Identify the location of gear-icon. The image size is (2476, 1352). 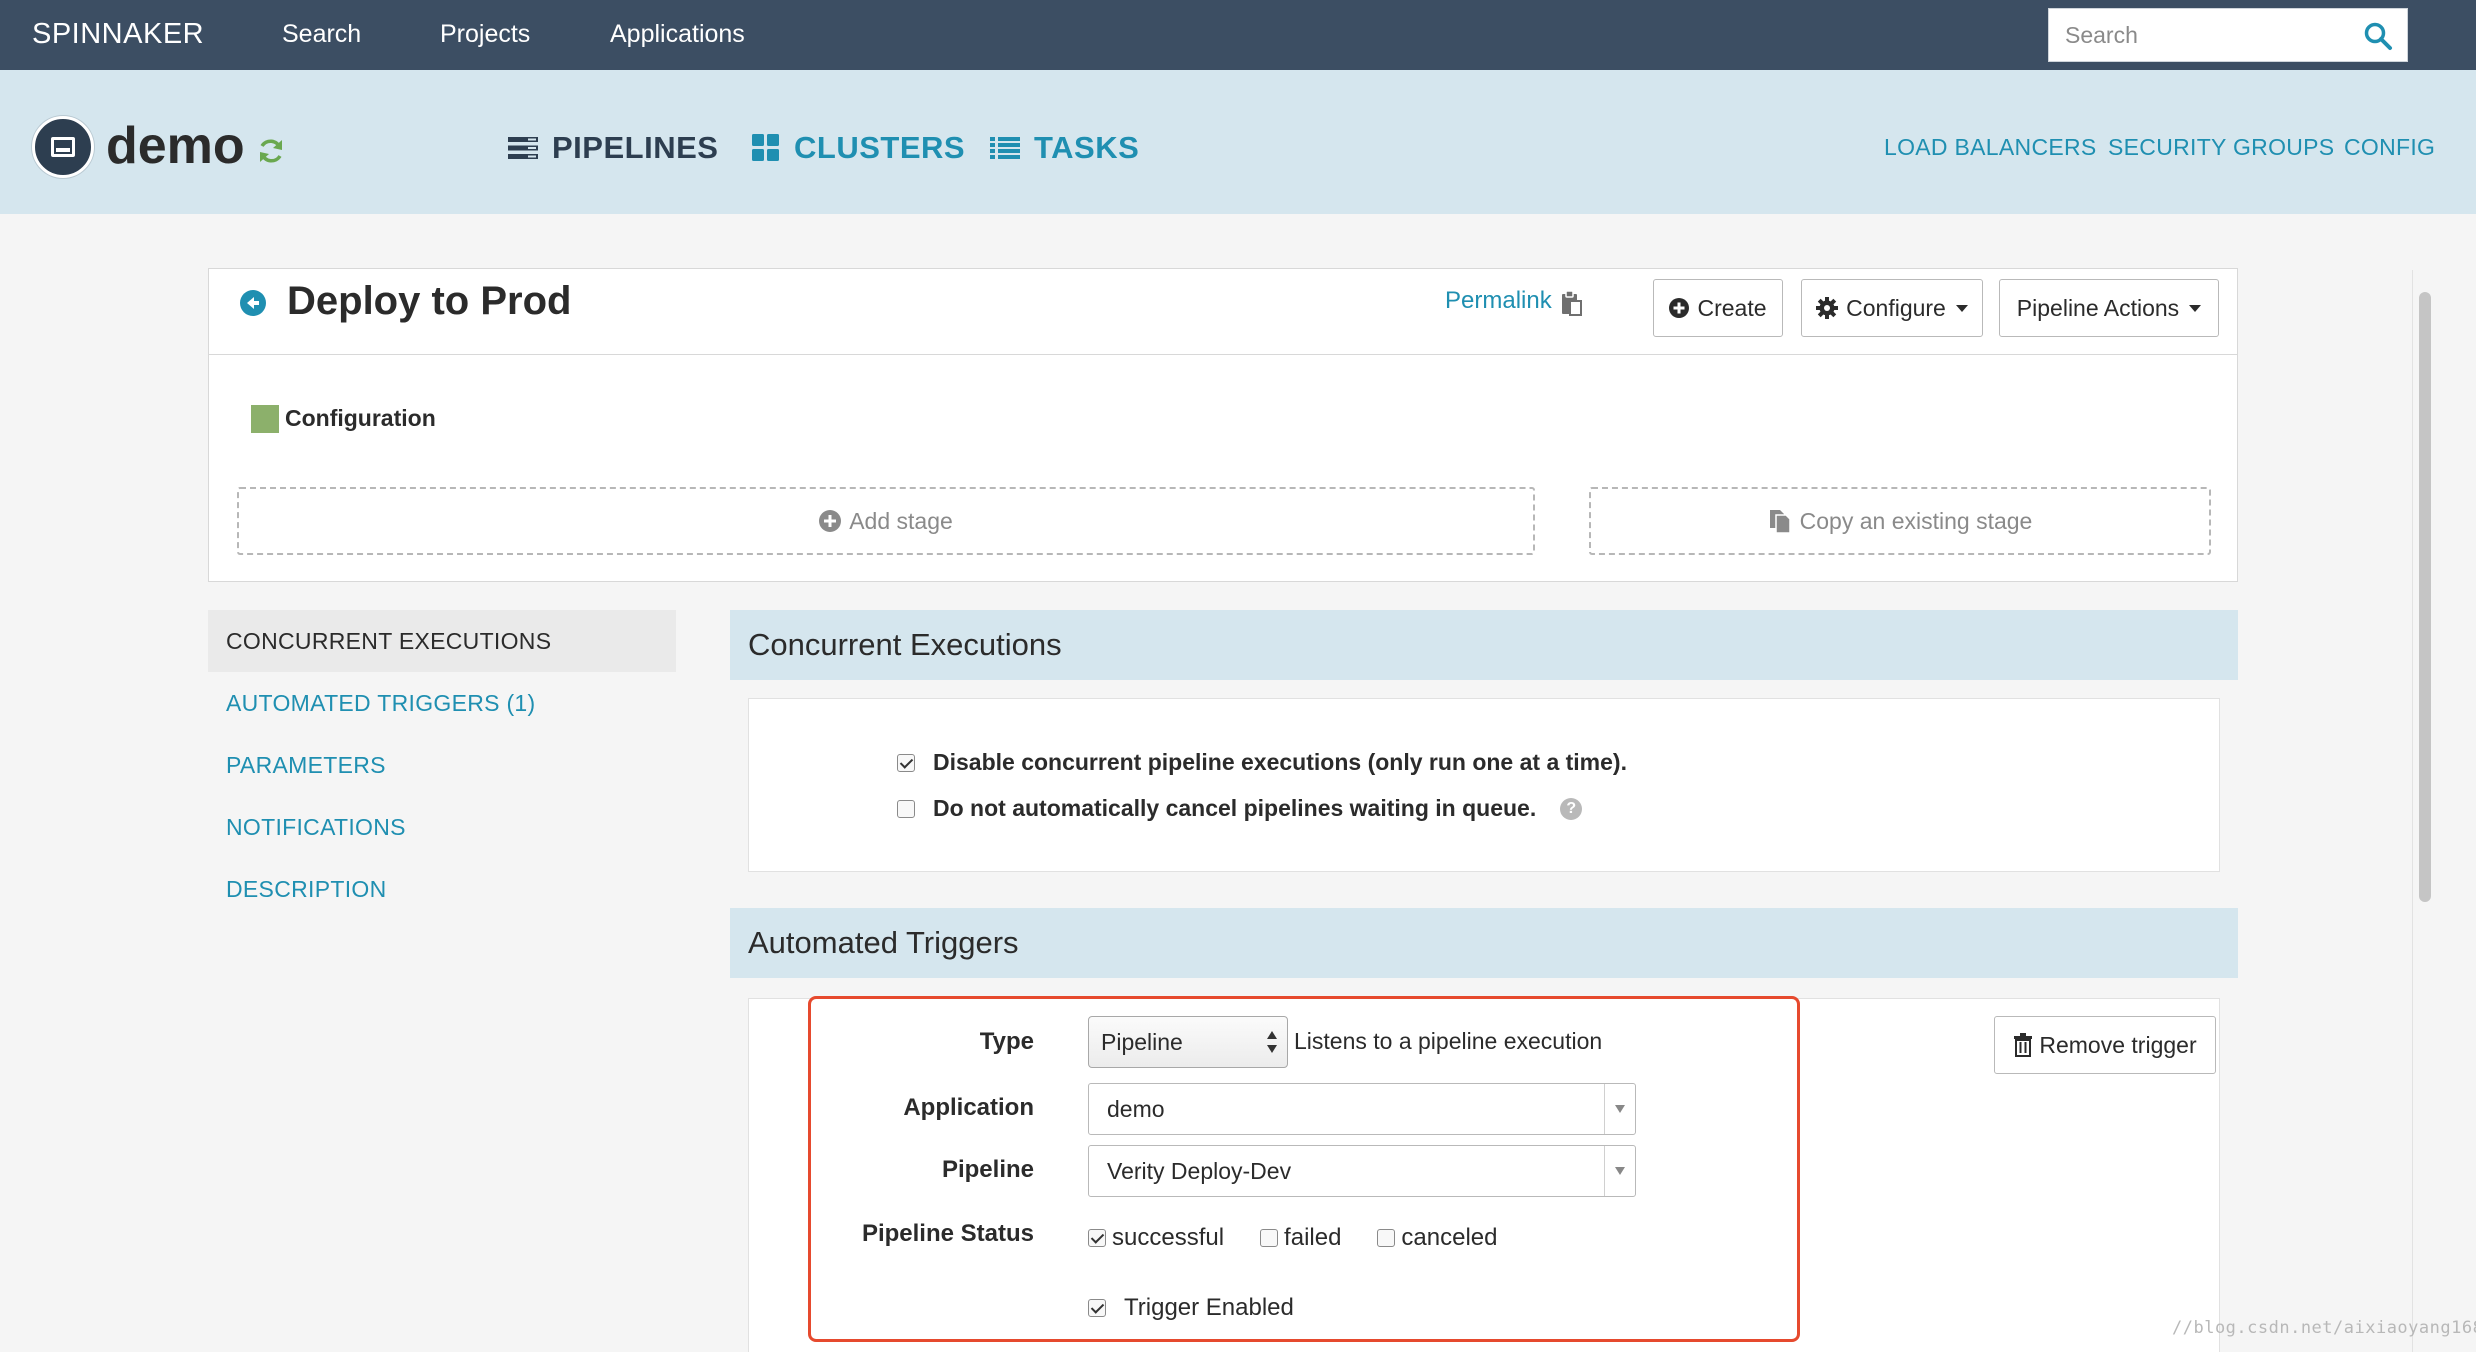
(1827, 308).